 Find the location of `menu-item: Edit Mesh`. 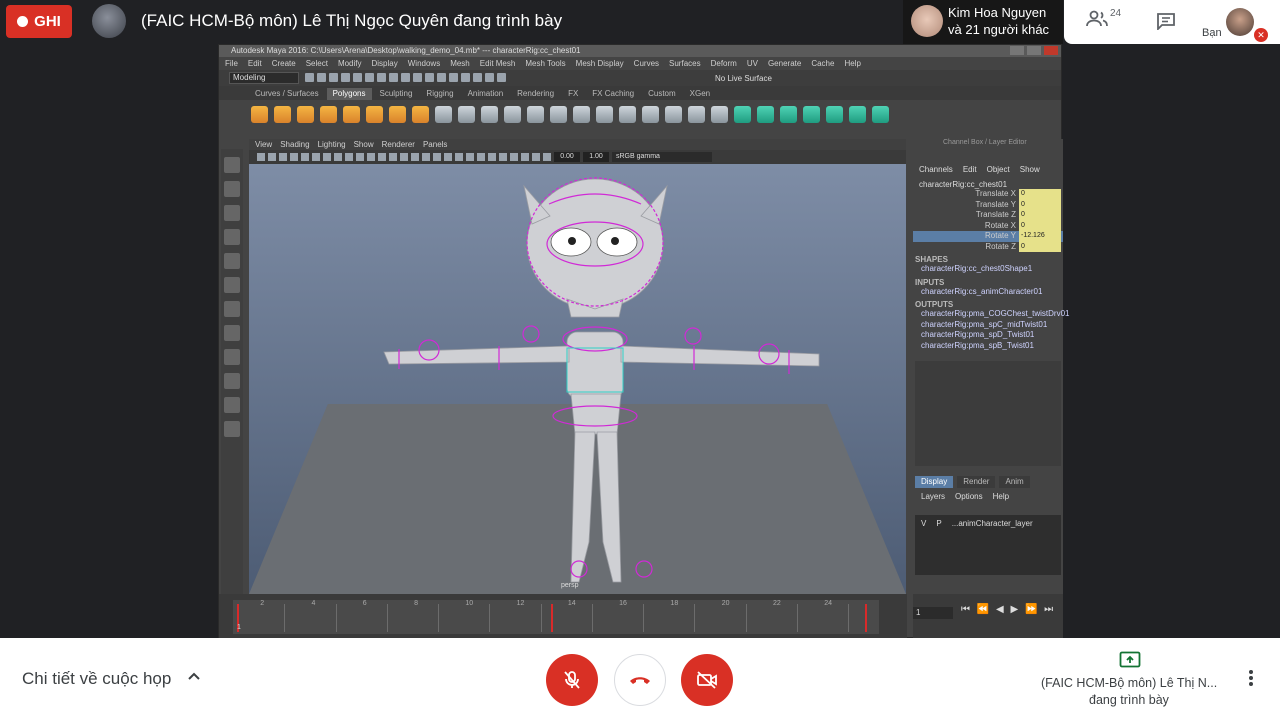

menu-item: Edit Mesh is located at coordinates (498, 63).